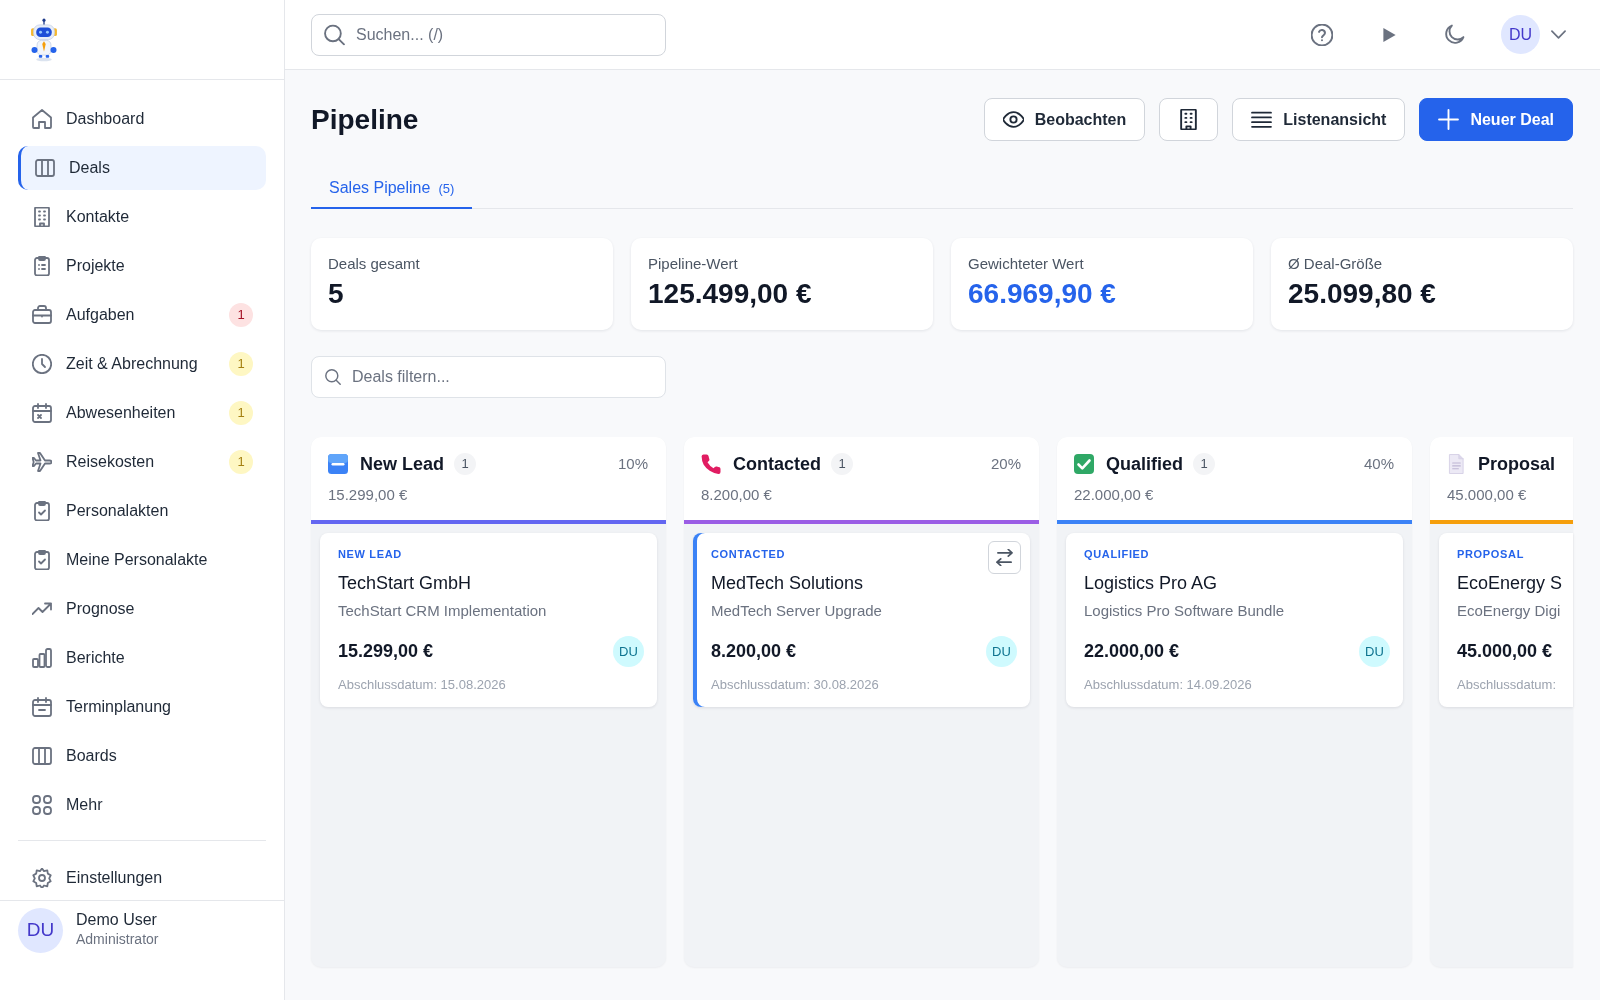  I want to click on deal-card: CONTACTED MedTech Solutions MedTech Server Upgrade 8.200,00 € DU Abschlussdatum: 30.08.2026, so click(861, 620).